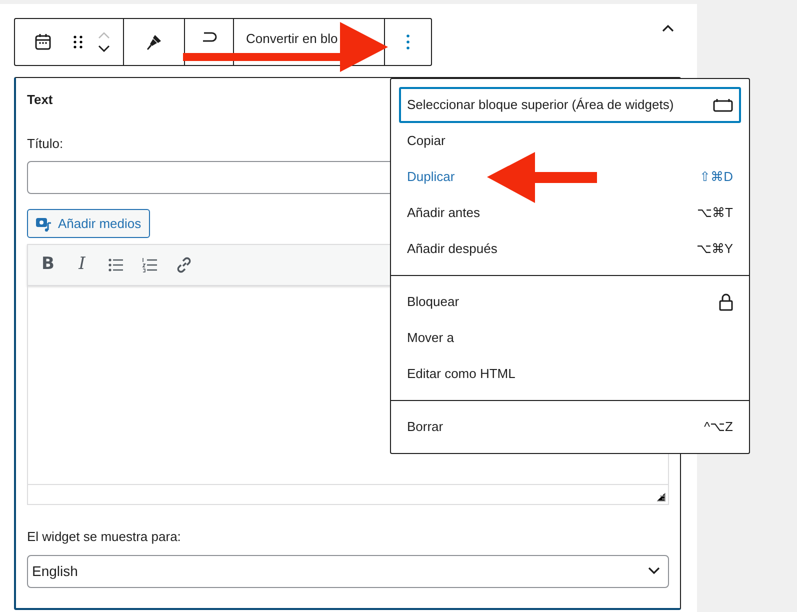 The height and width of the screenshot is (612, 797). Describe the element at coordinates (570, 338) in the screenshot. I see `menu-item: Mover a` at that location.